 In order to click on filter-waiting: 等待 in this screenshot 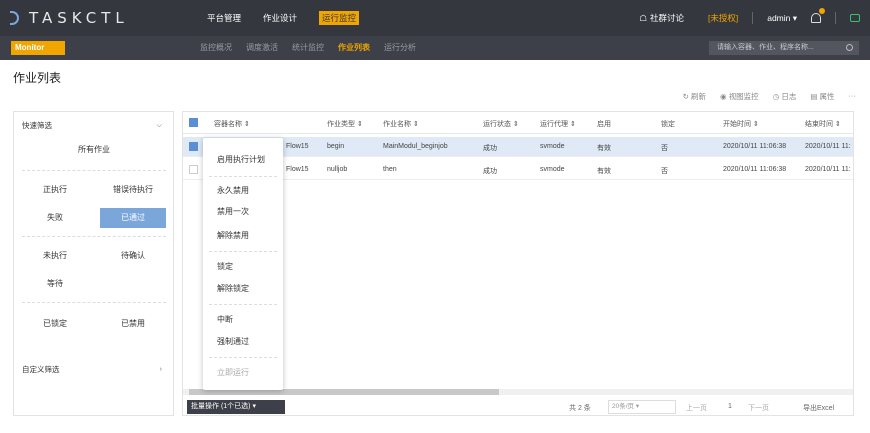, I will do `click(55, 284)`.